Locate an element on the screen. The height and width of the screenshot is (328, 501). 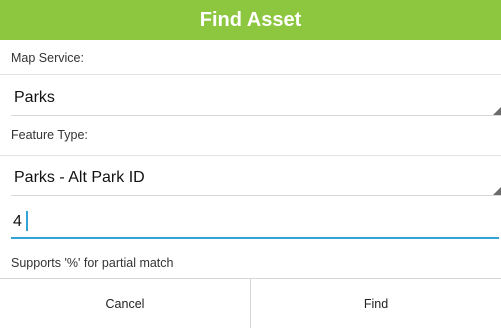
partial-match-hint: Supports '%' for partial match is located at coordinates (92, 263).